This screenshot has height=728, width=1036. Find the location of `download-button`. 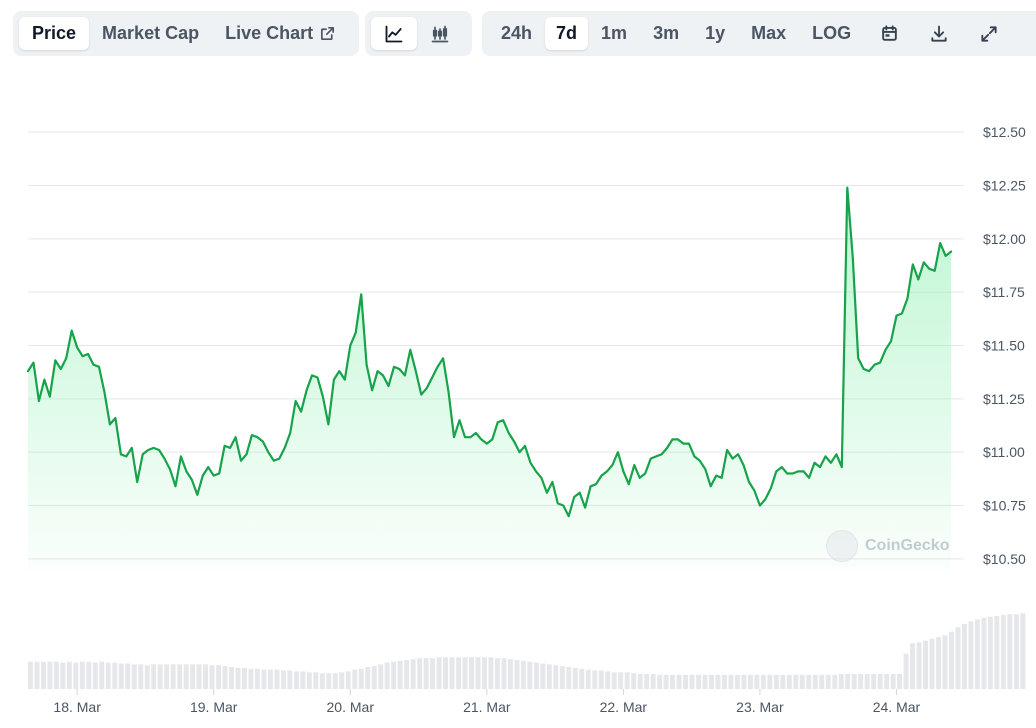

download-button is located at coordinates (939, 33).